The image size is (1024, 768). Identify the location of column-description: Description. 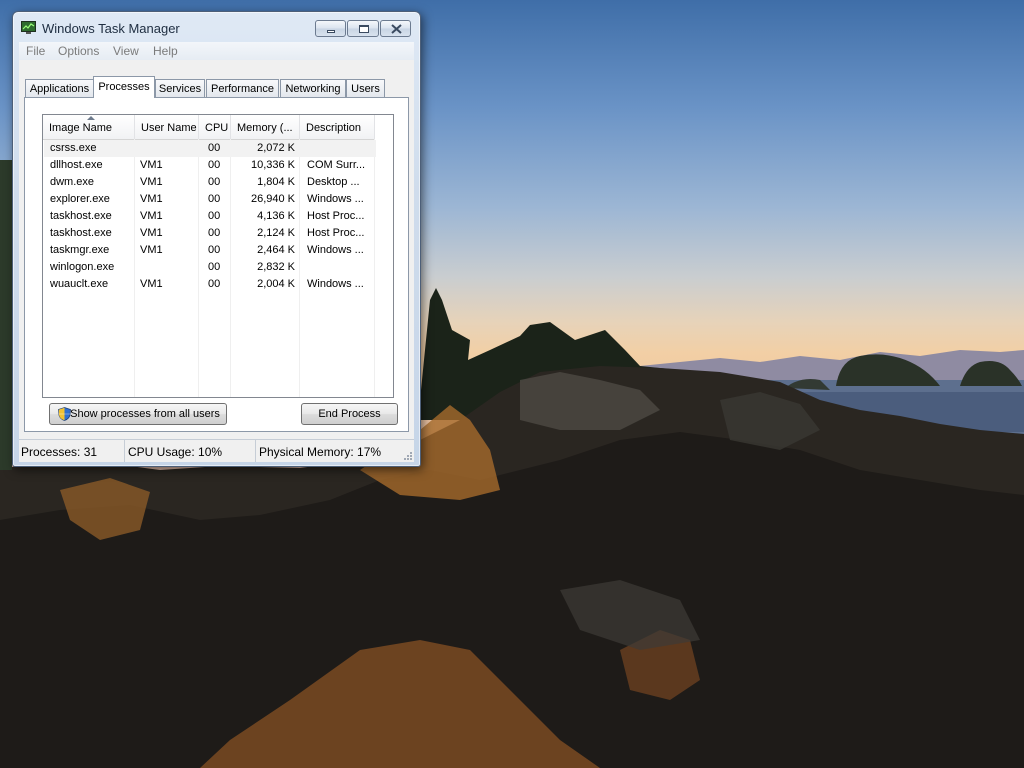
(337, 127).